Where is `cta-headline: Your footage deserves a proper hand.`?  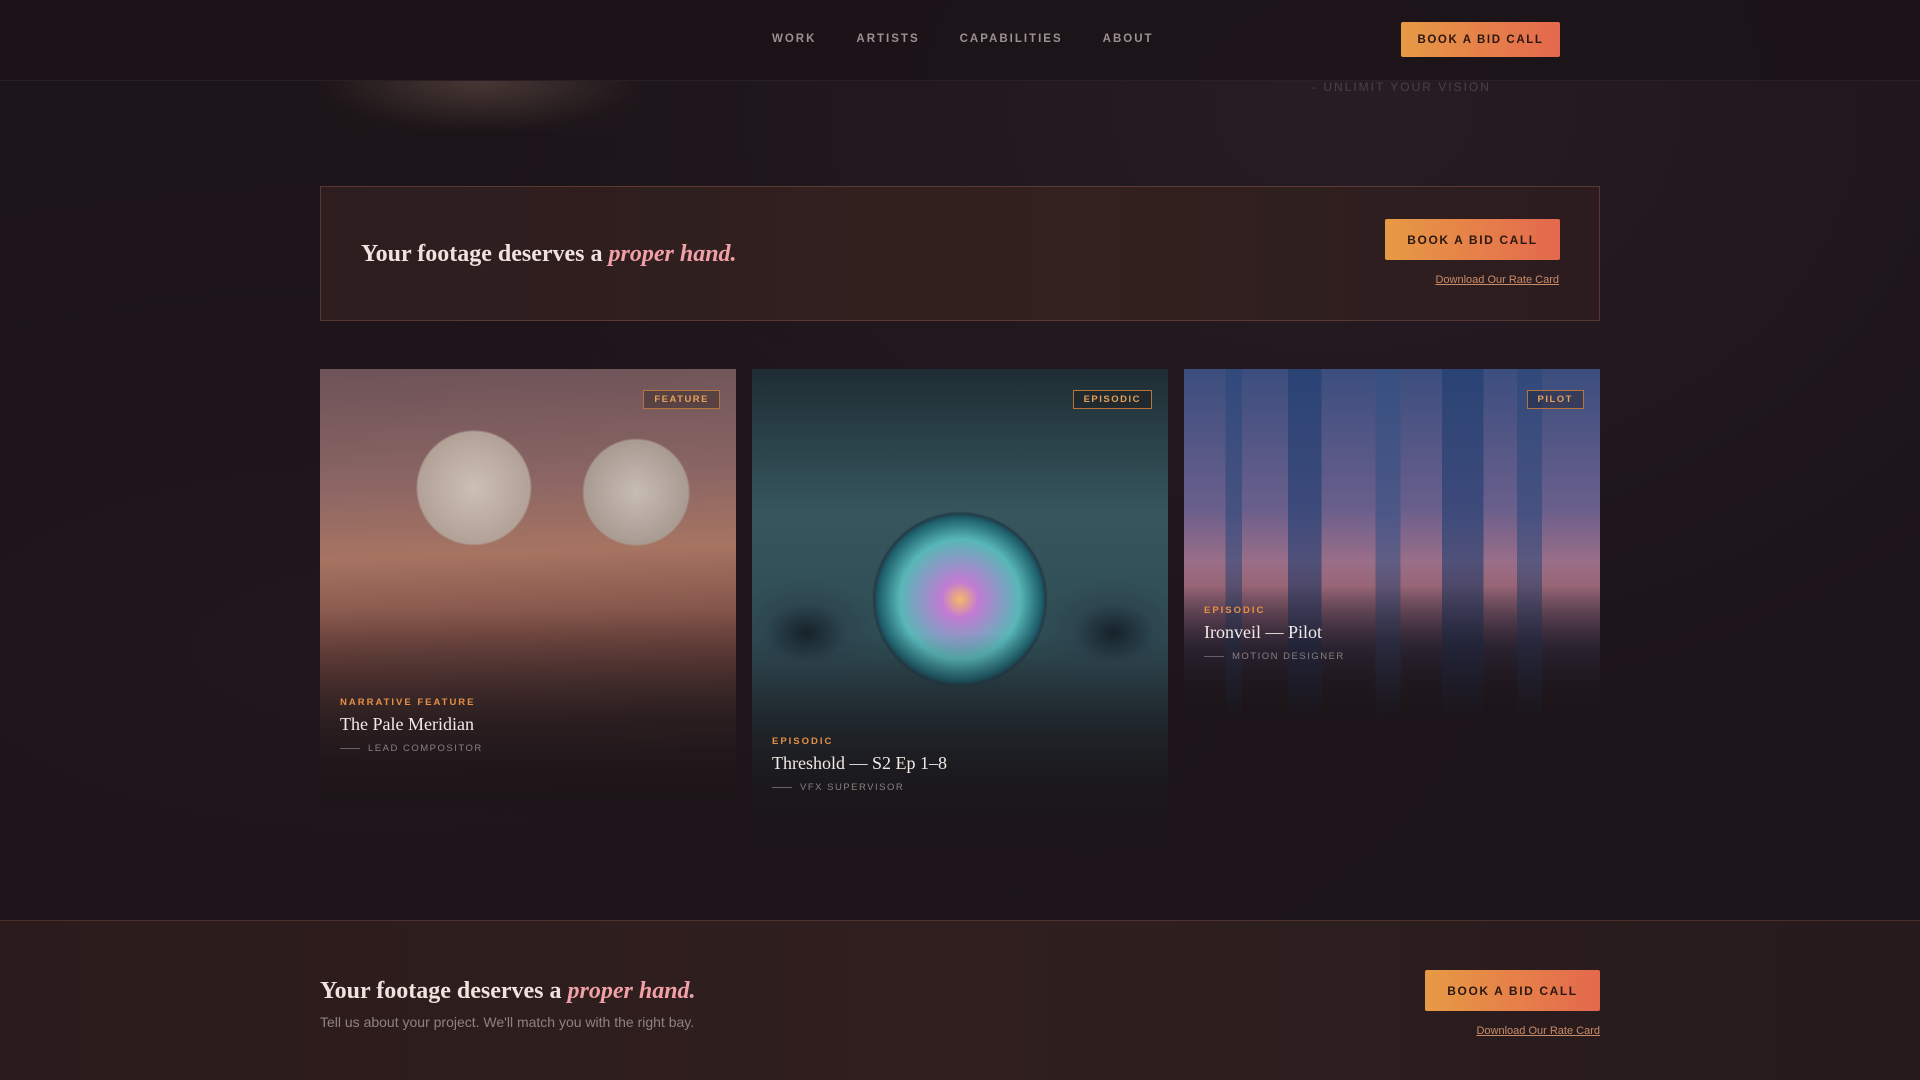
cta-headline: Your footage deserves a proper hand. is located at coordinates (549, 254).